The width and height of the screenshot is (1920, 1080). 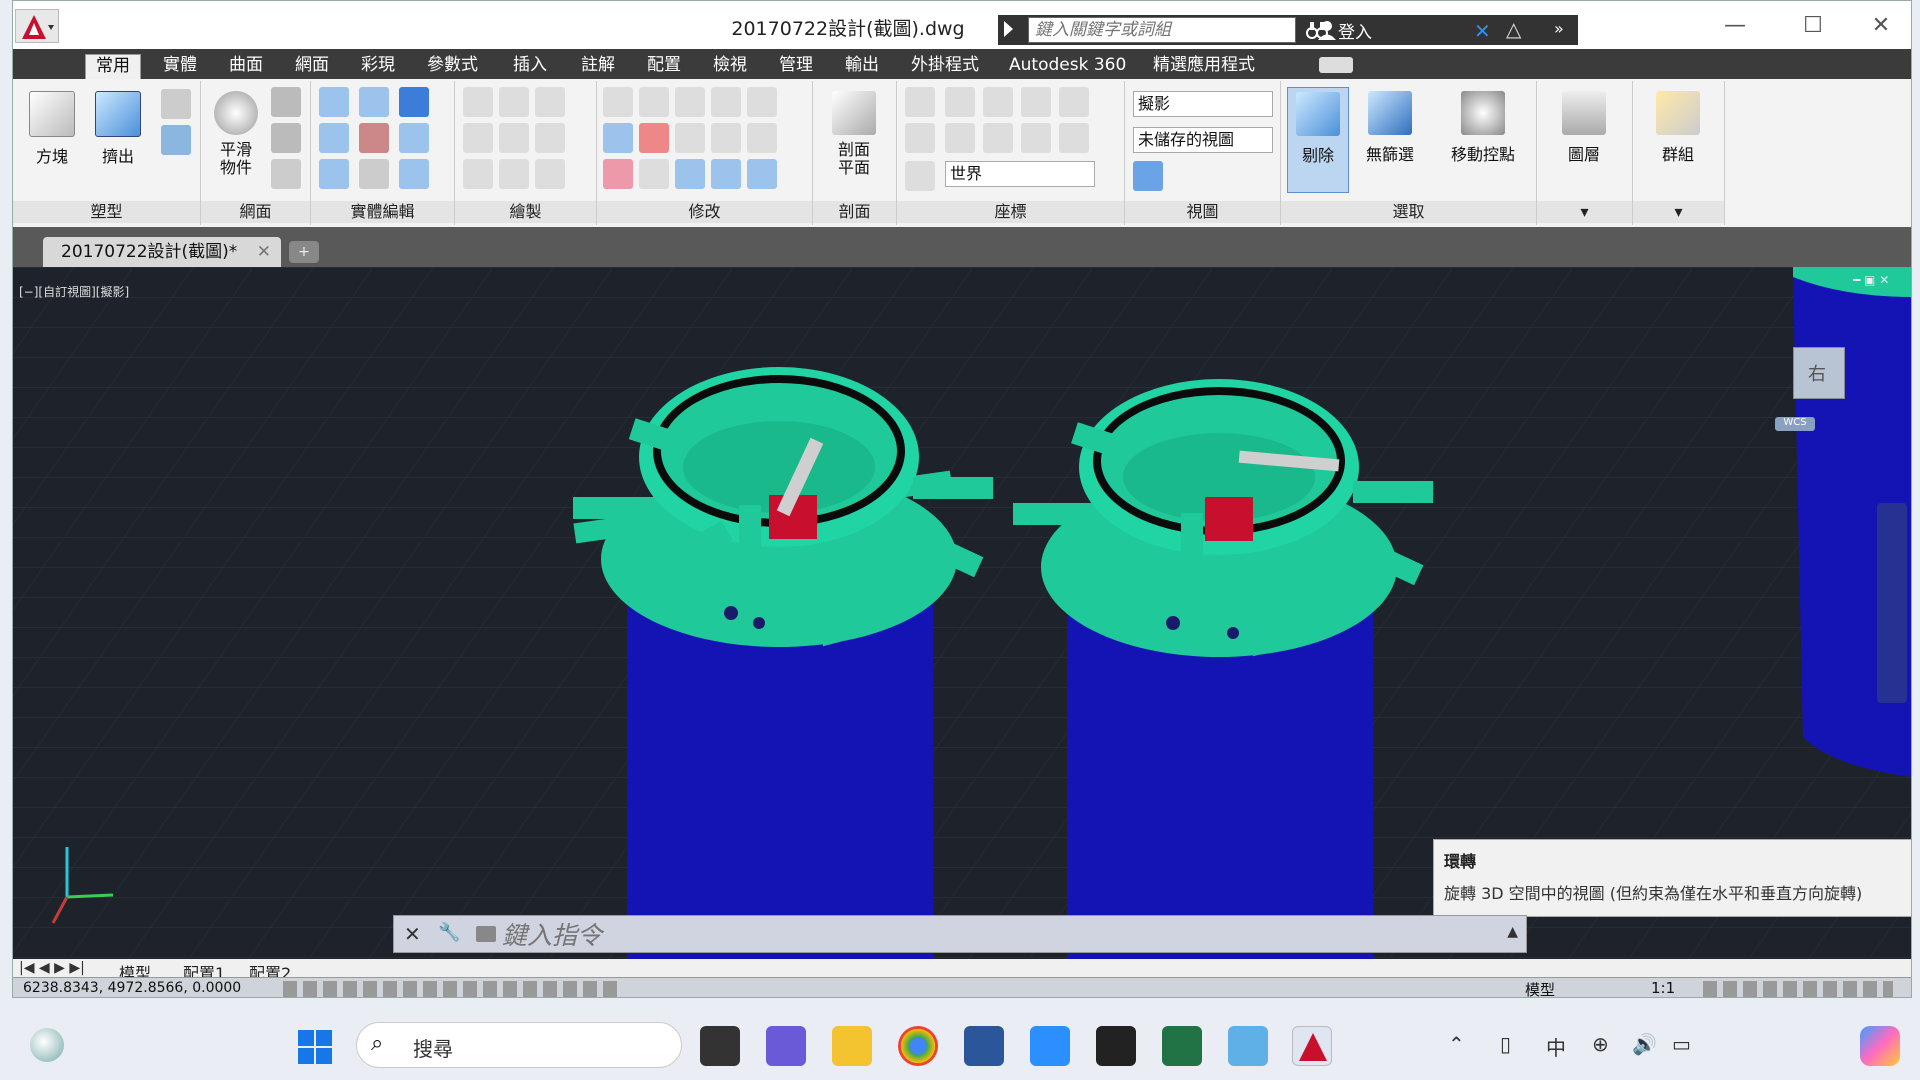 What do you see at coordinates (1871, 280) in the screenshot?
I see `viewport-window-controls: ━ ▣ ✕` at bounding box center [1871, 280].